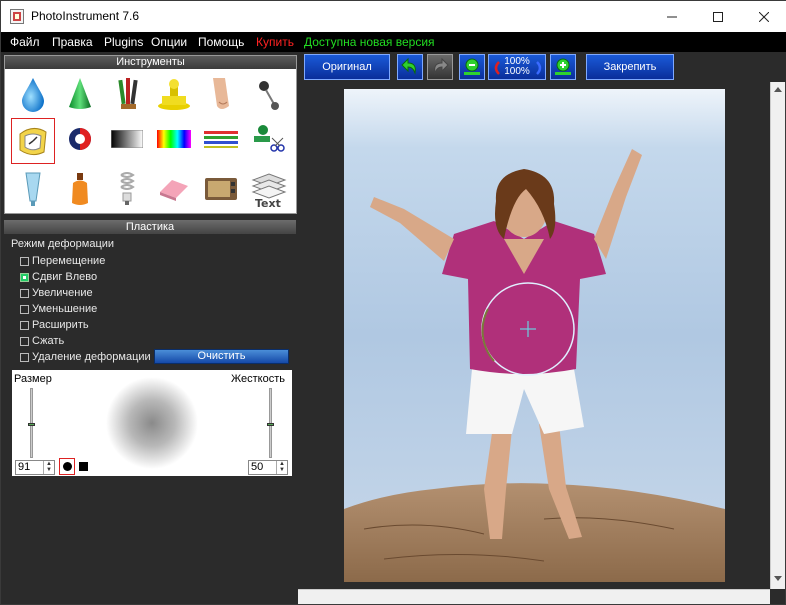  I want to click on close-icon, so click(764, 16).